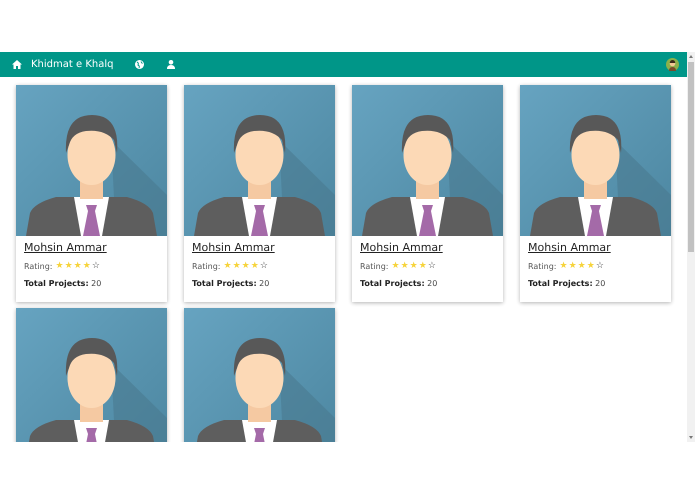 This screenshot has height=494, width=695. I want to click on brand-link: Khidmat e Khalq, so click(72, 64).